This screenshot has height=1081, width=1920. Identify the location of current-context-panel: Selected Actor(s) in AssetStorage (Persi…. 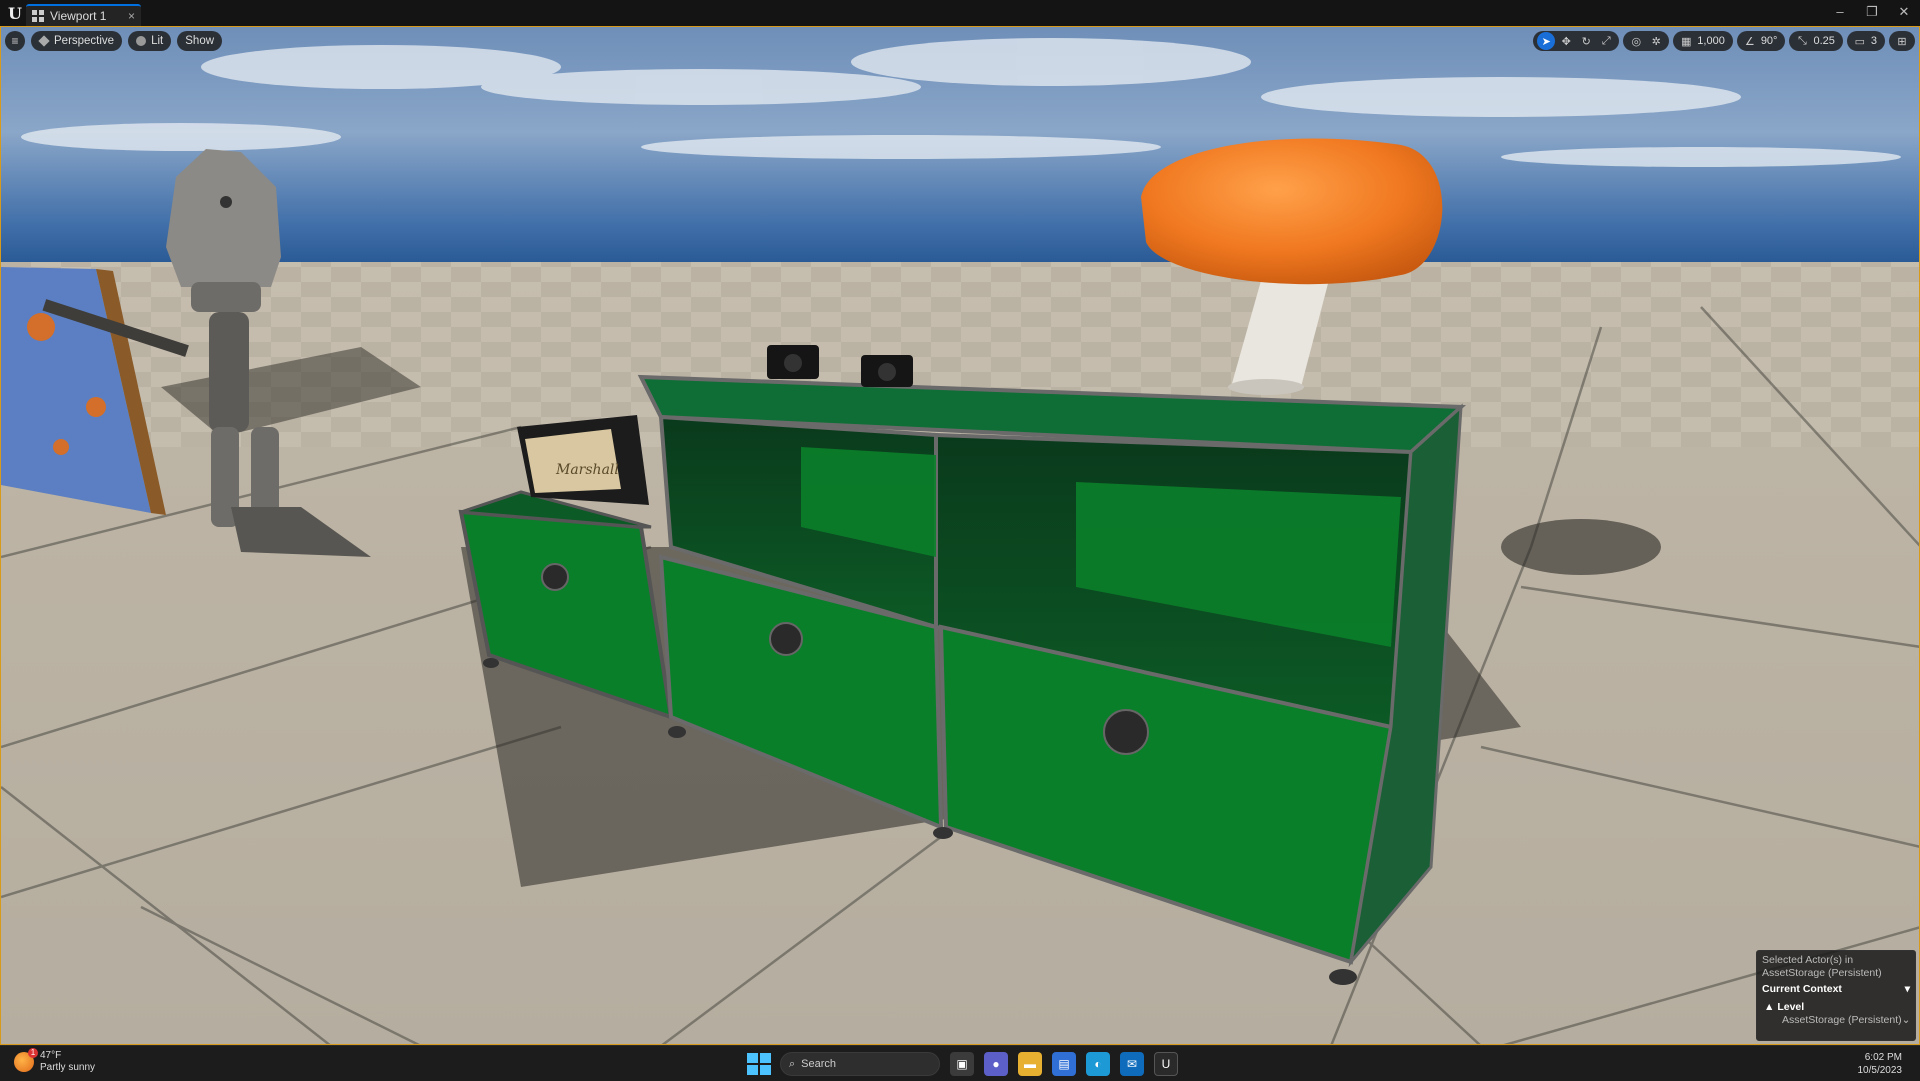
(1836, 995).